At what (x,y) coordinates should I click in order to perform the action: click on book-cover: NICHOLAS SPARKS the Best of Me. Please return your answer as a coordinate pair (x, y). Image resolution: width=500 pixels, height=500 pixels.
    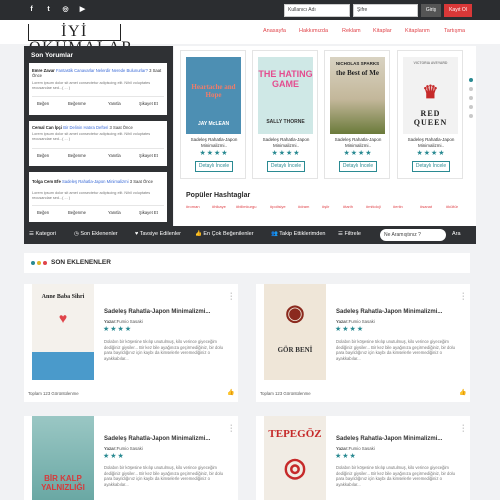
    Looking at the image, I should click on (357, 95).